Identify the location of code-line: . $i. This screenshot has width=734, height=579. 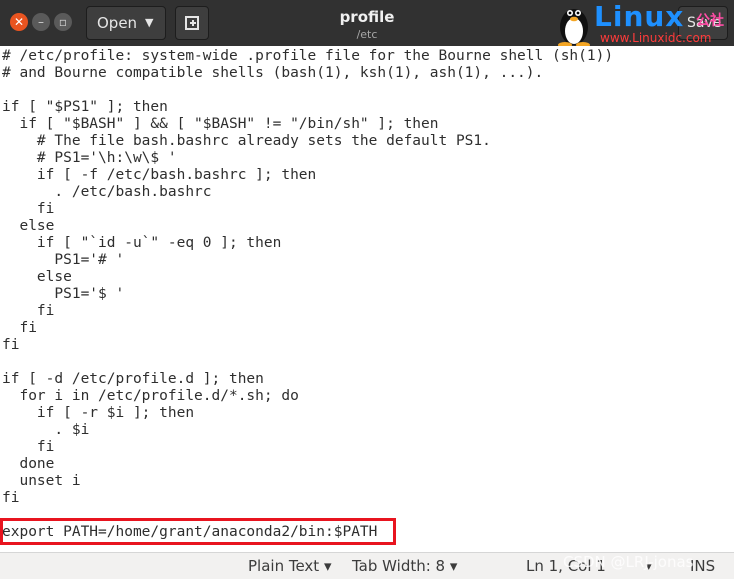
(368, 430).